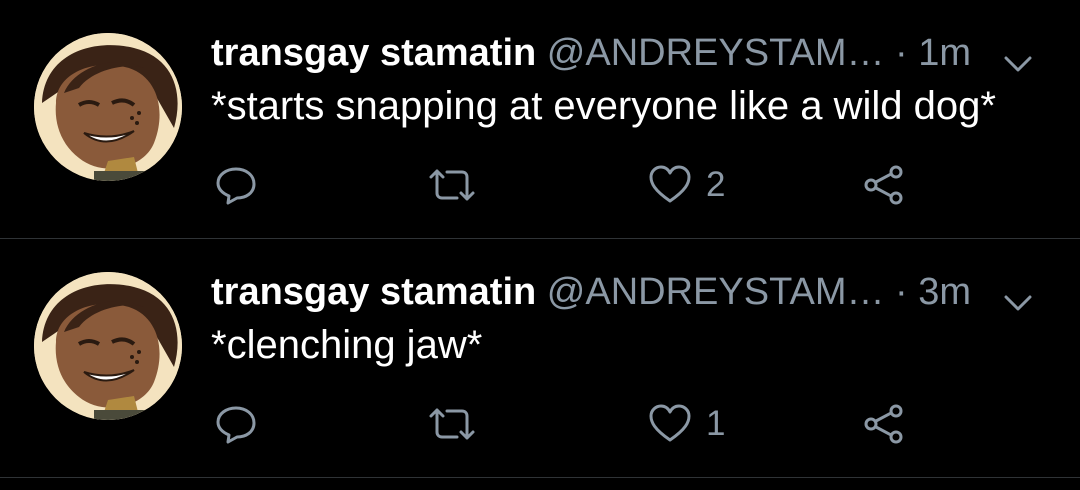  What do you see at coordinates (540, 185) in the screenshot?
I see `tweet-actions: 2` at bounding box center [540, 185].